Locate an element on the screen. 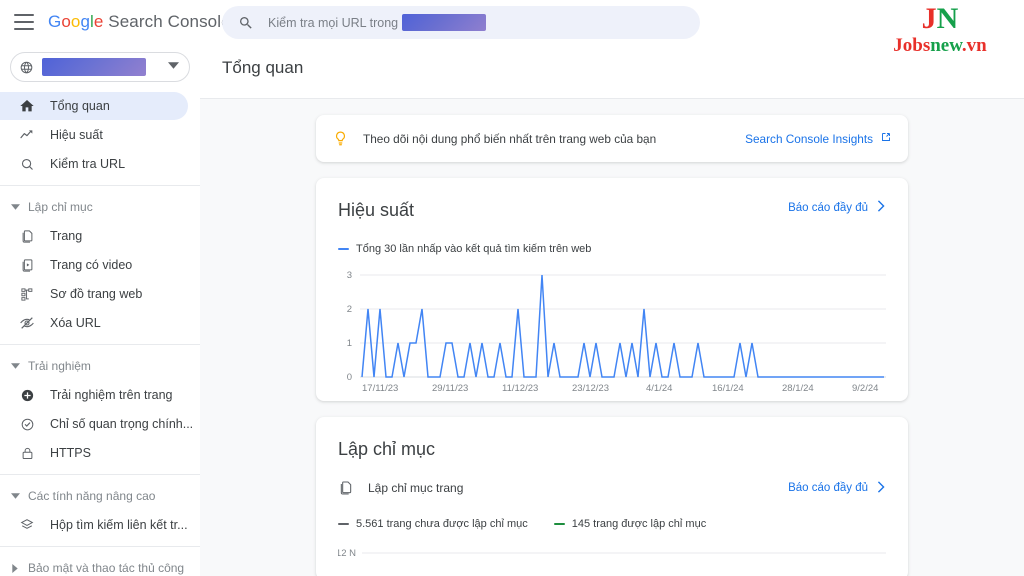 Image resolution: width=1024 pixels, height=576 pixels. brand-logo: Google Search Console is located at coordinates (139, 22).